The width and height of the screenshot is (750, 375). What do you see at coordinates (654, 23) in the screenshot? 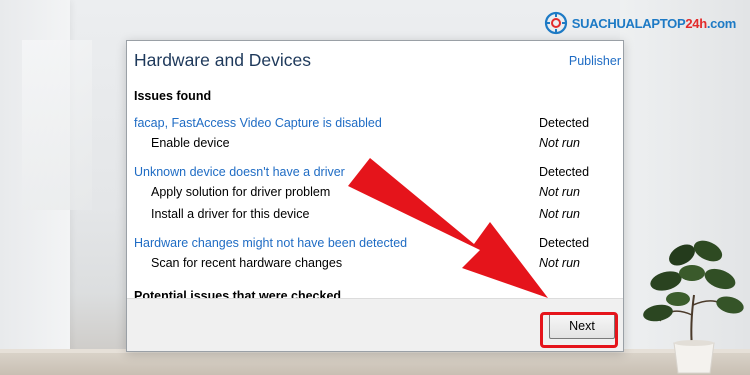
I see `brand-name: SUACHUALAPTOP24h.com` at bounding box center [654, 23].